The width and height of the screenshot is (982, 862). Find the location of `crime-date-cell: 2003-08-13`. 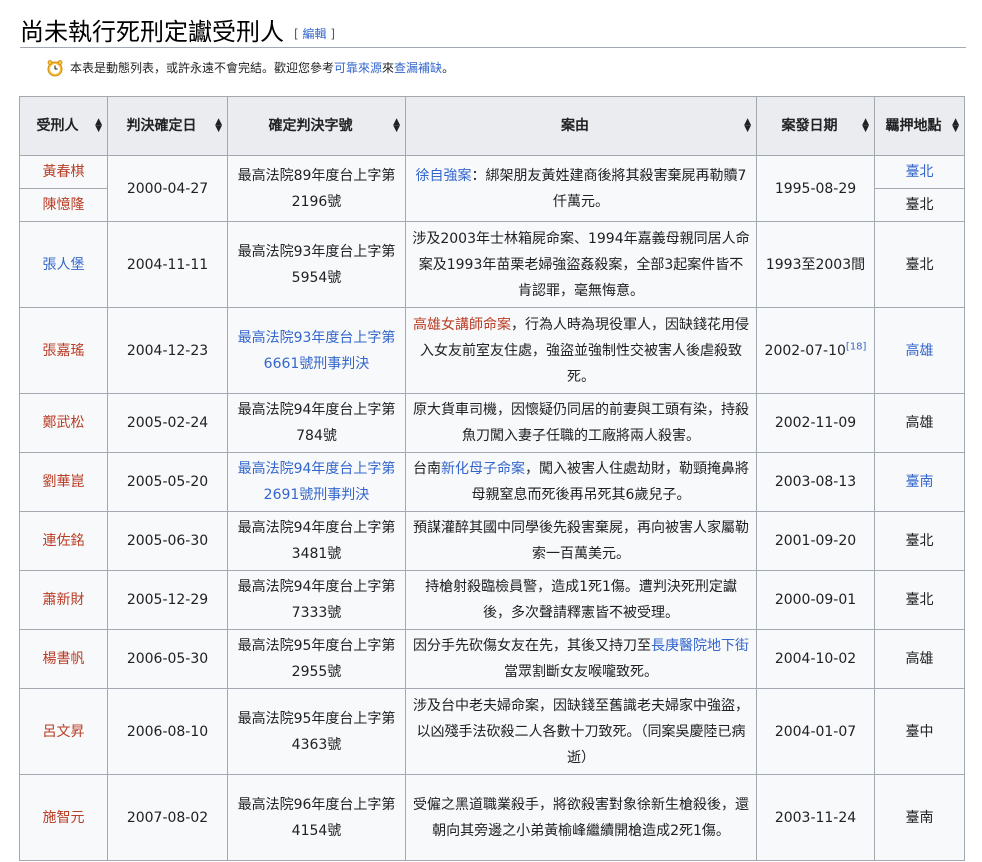

crime-date-cell: 2003-08-13 is located at coordinates (815, 482).